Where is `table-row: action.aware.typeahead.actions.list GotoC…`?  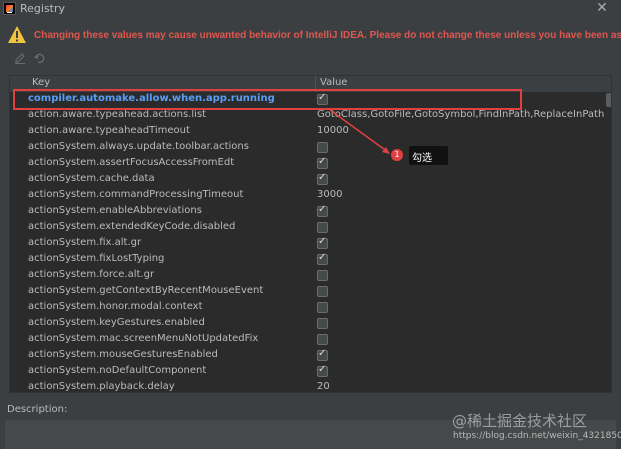
table-row: action.aware.typeahead.actions.list GotoC… is located at coordinates (310, 116).